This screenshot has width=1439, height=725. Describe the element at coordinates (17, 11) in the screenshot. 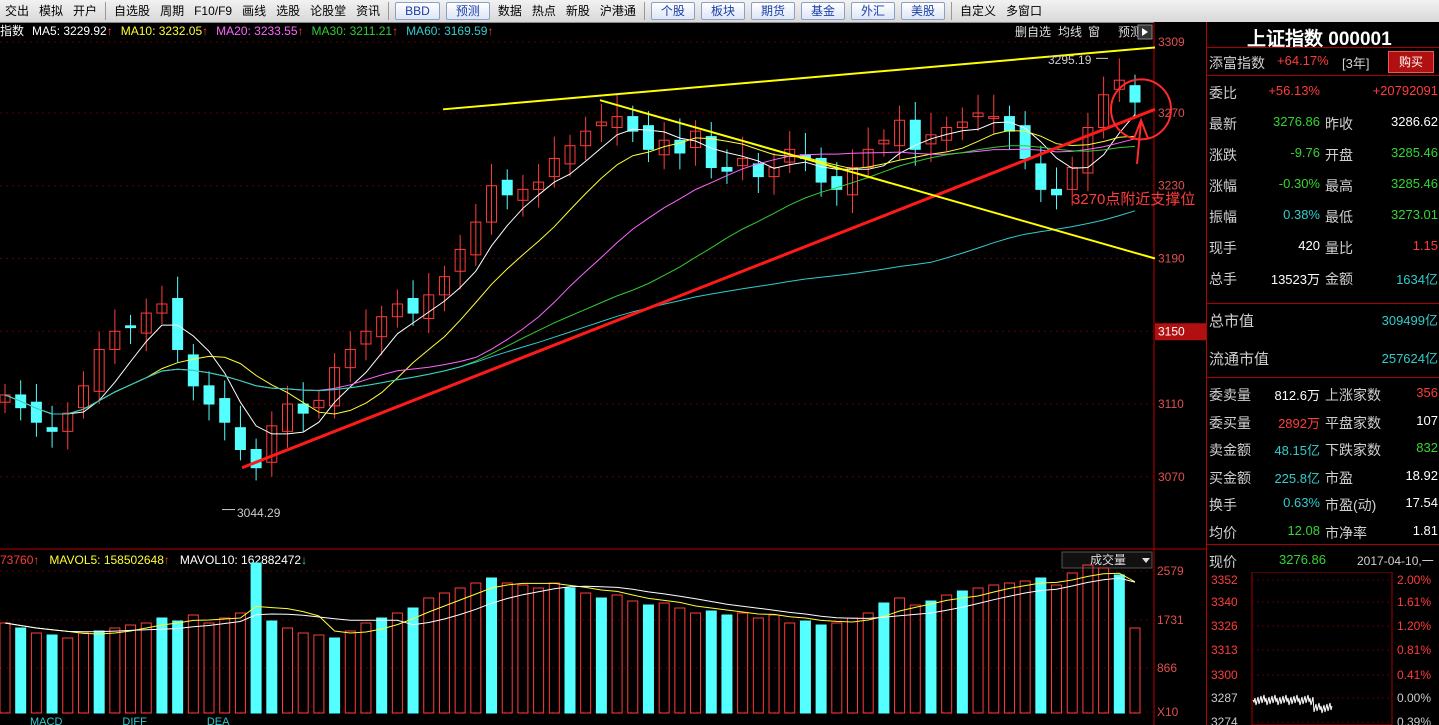

I see `toolbar-item: 交出` at that location.